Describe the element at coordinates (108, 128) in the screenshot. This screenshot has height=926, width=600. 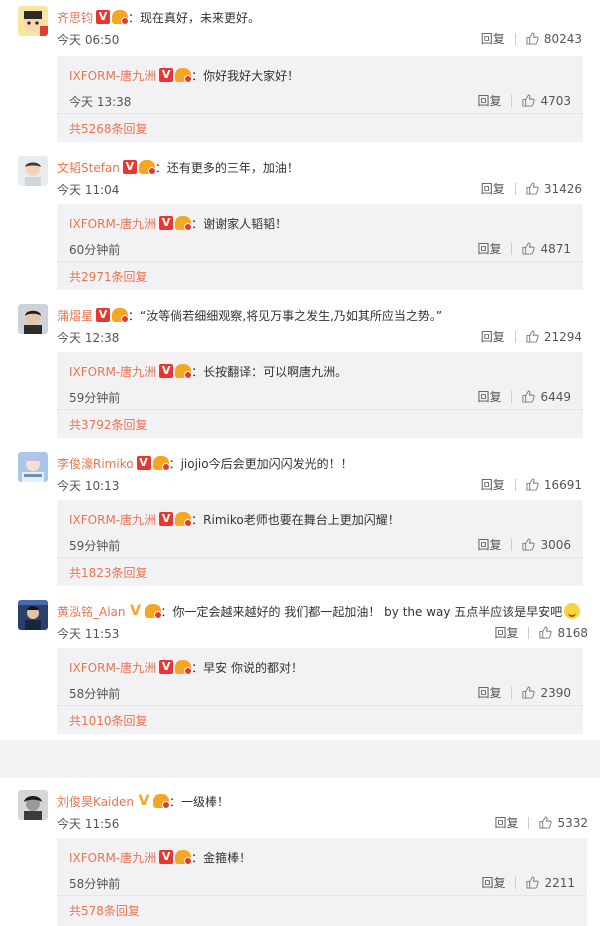
I see `view-replies-link: 共5268条回复` at that location.